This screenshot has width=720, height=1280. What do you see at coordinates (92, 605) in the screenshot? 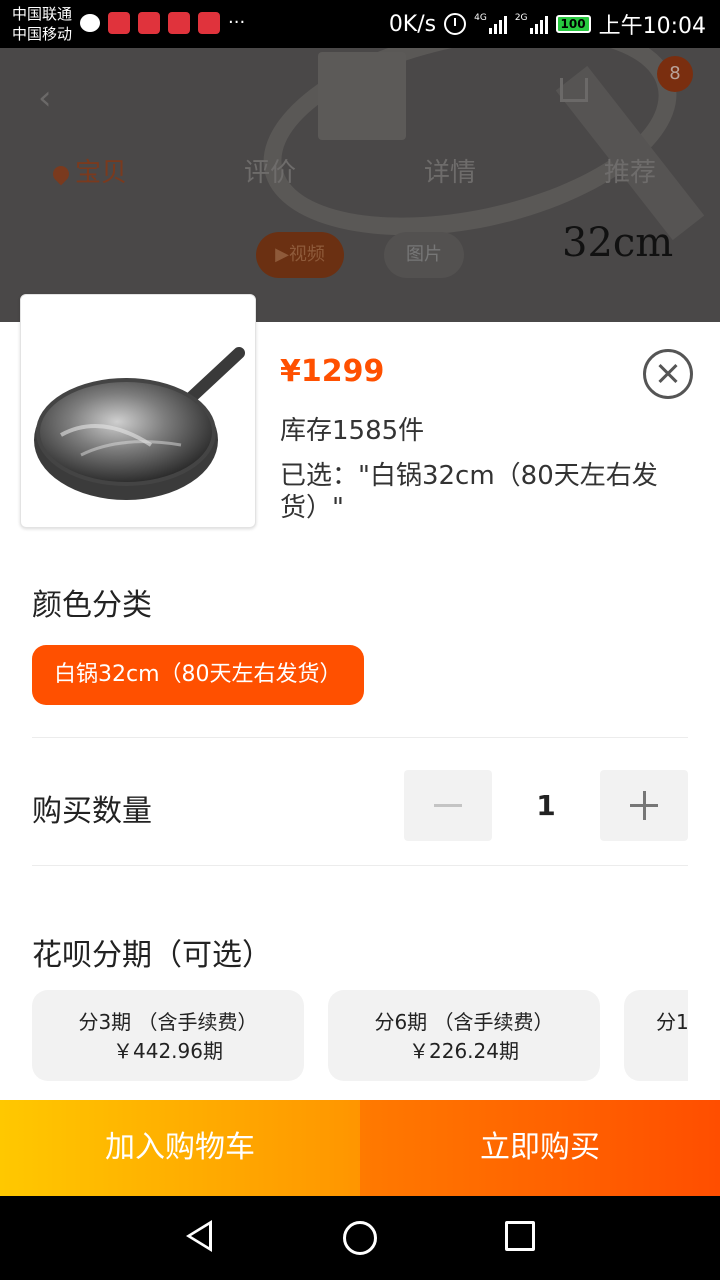
I see `color-section-title: 颜色分类` at bounding box center [92, 605].